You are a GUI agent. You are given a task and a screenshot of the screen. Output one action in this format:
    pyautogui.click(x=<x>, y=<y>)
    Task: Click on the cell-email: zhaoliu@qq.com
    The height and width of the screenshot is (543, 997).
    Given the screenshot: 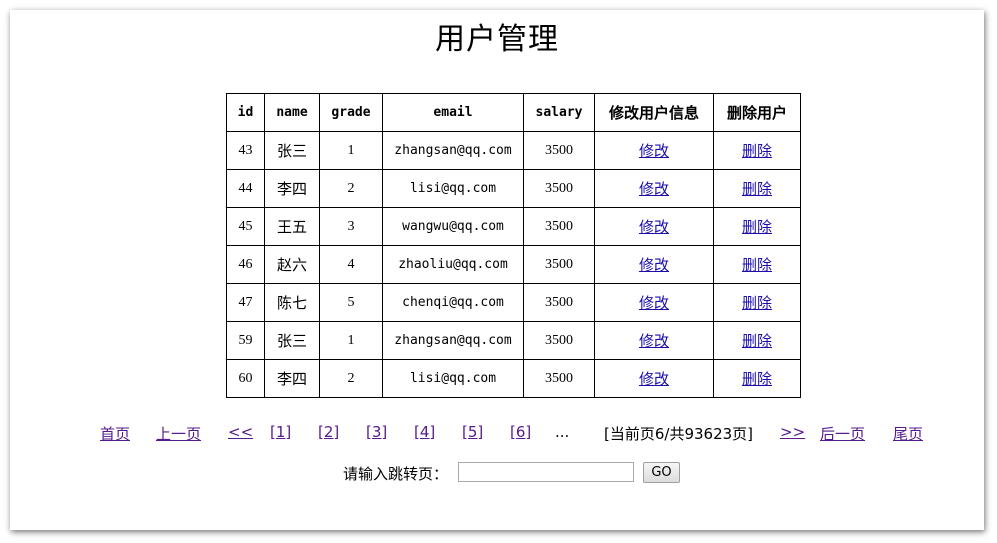 What is the action you would take?
    pyautogui.click(x=453, y=264)
    